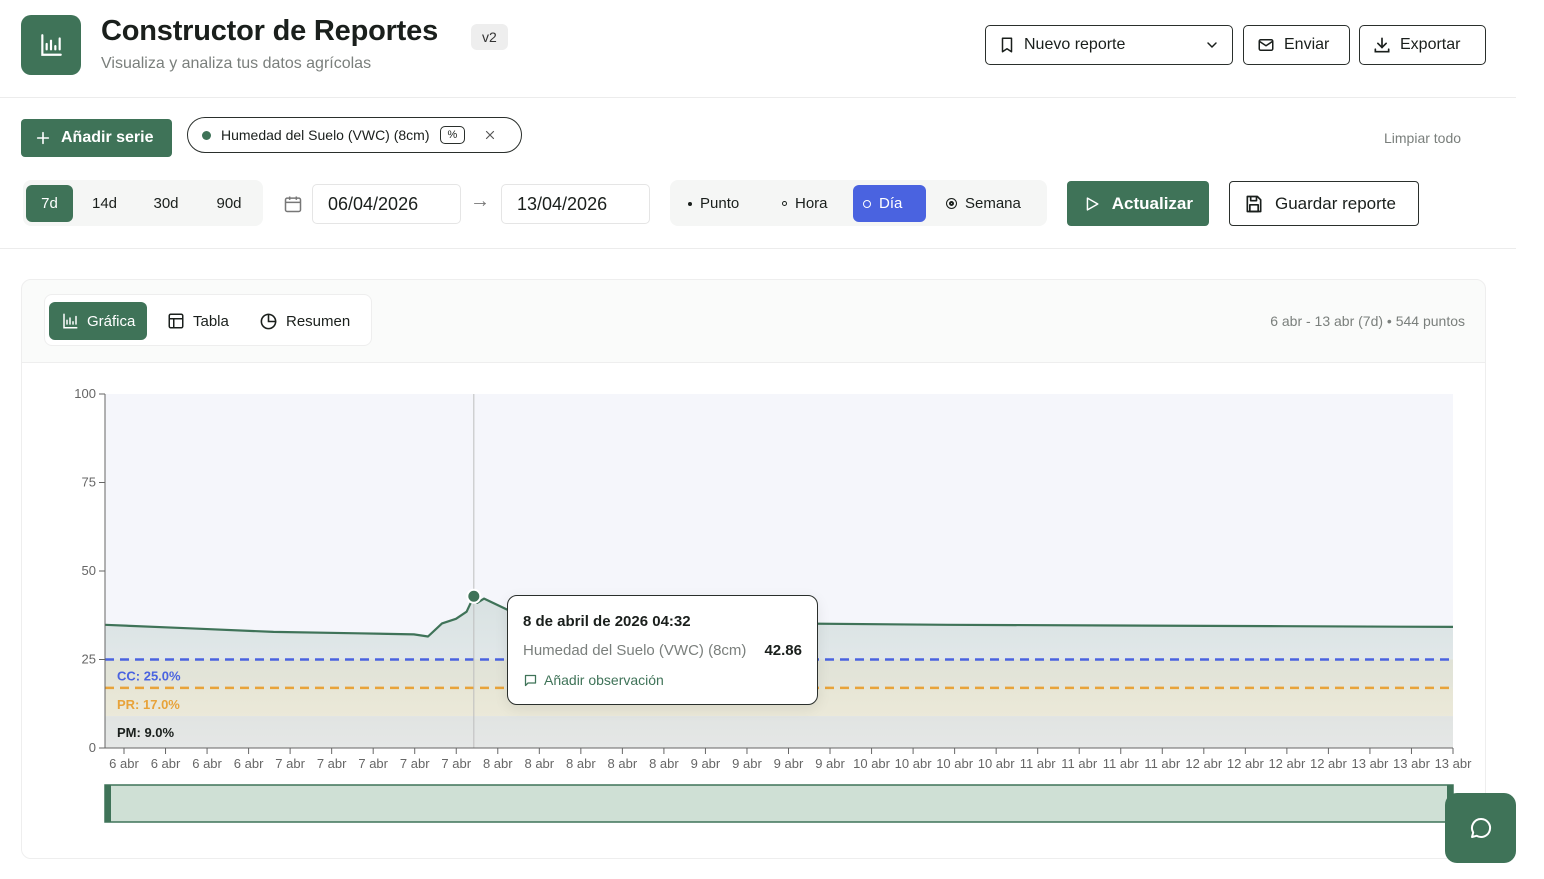 This screenshot has width=1544, height=879. I want to click on x-tick-label-8: 7 abr, so click(456, 763).